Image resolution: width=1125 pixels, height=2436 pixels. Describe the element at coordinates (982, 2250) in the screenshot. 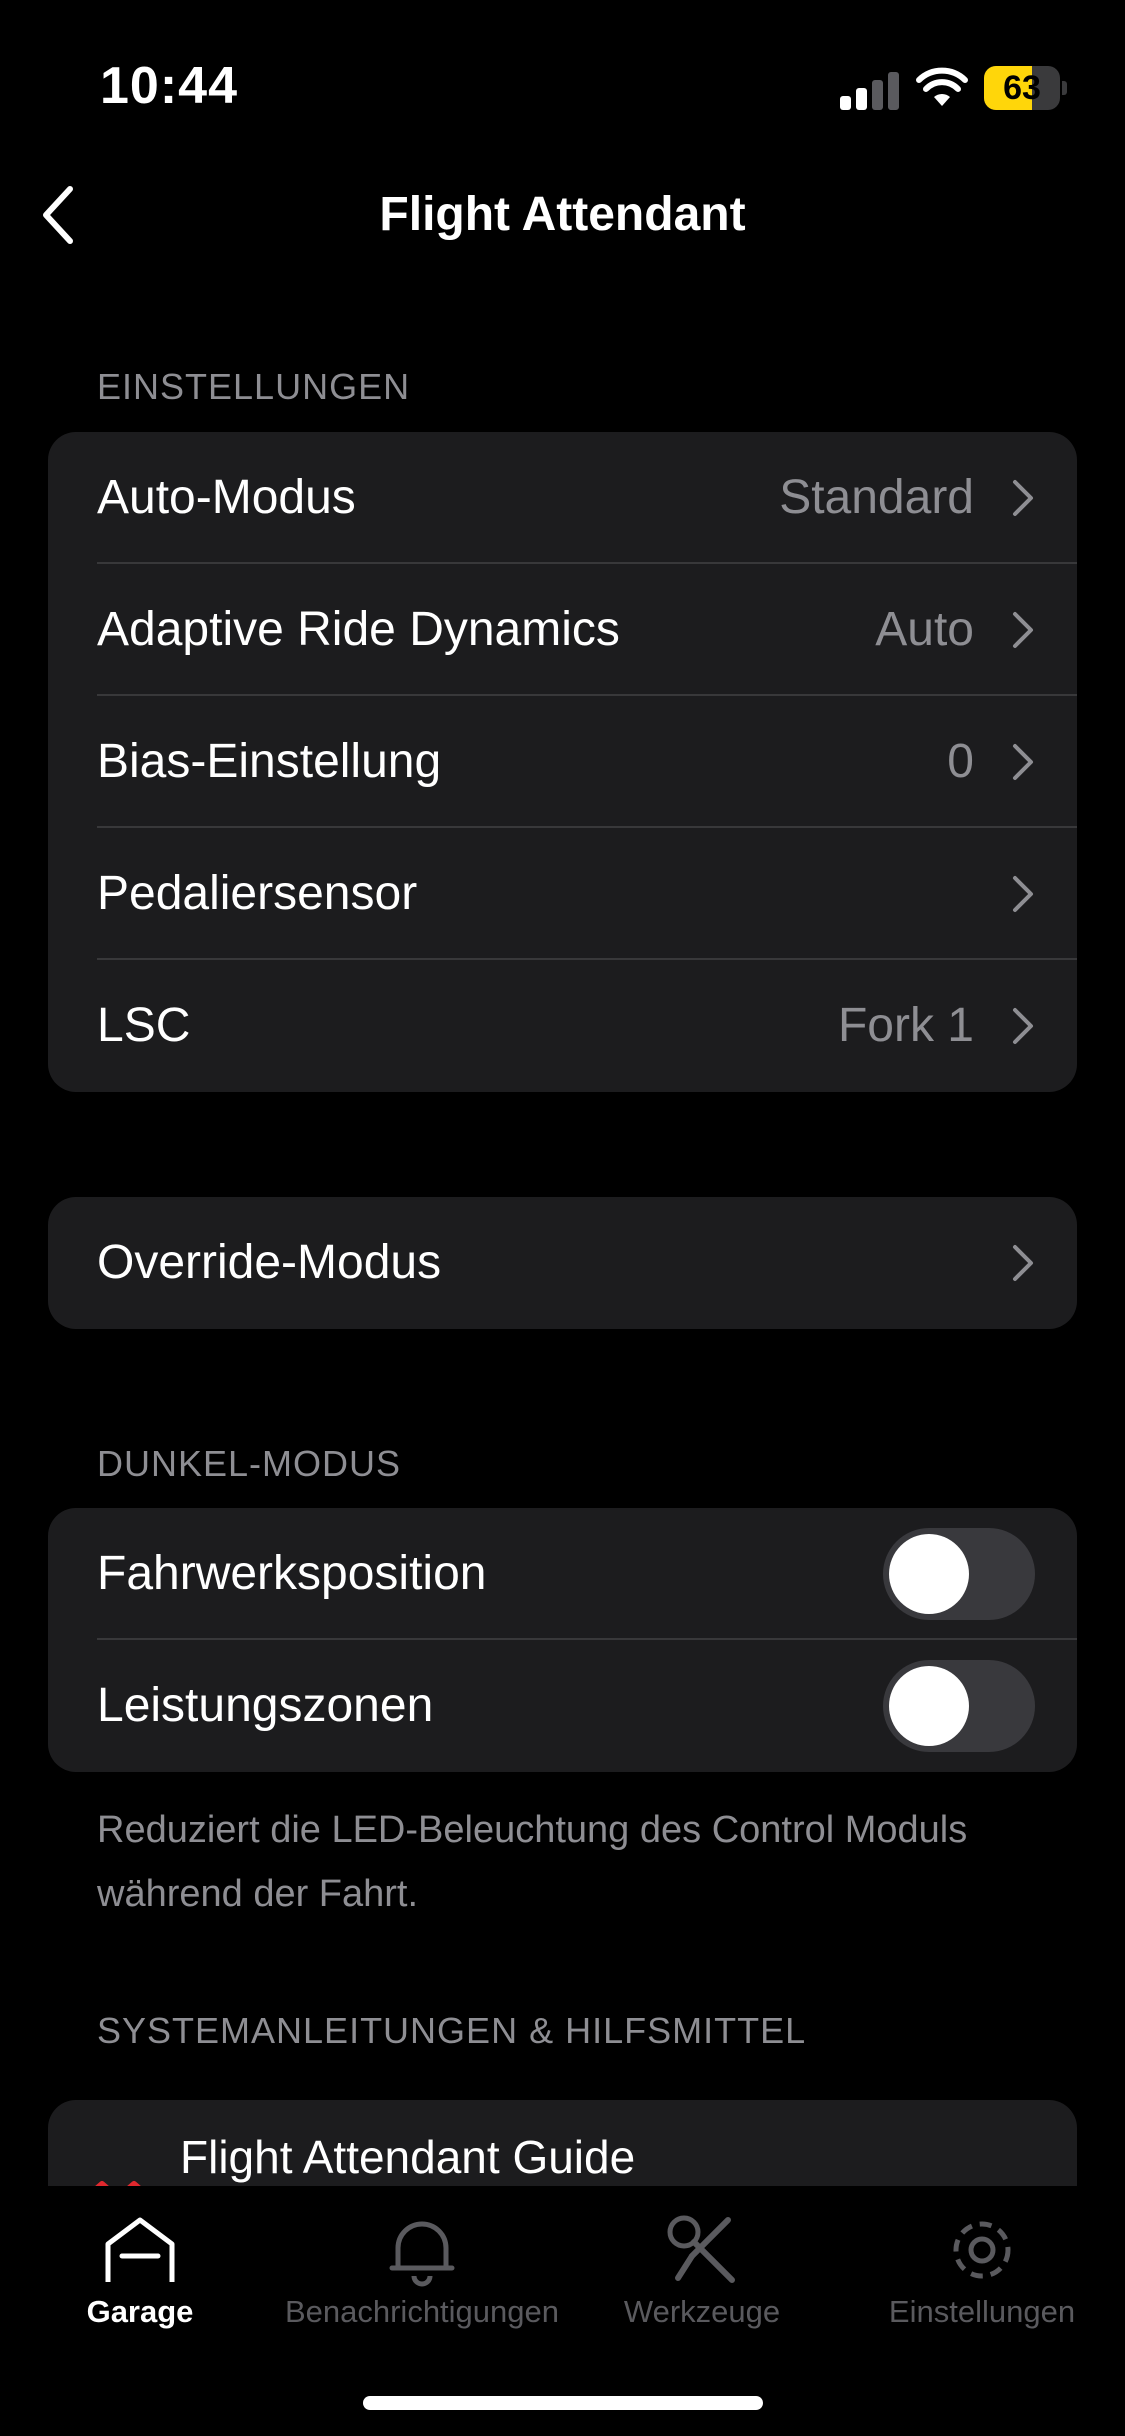

I see `gear-icon` at that location.